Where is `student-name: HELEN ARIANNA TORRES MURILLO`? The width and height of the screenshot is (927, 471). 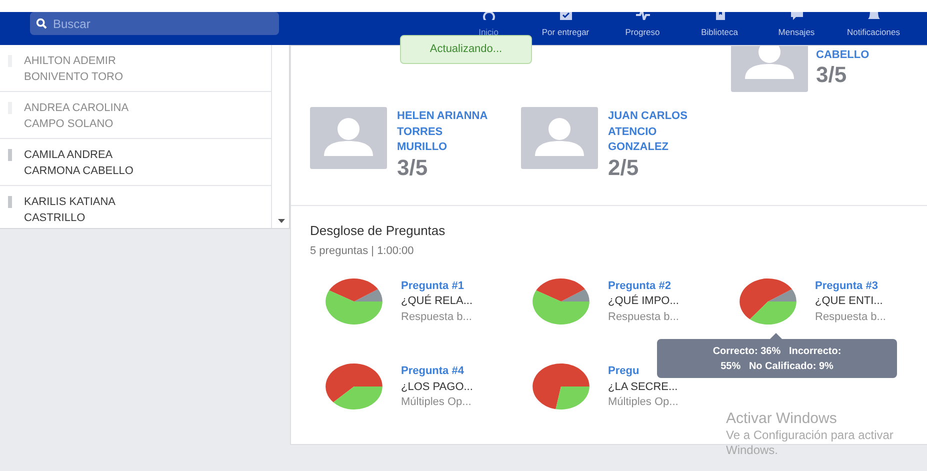 student-name: HELEN ARIANNA TORRES MURILLO is located at coordinates (442, 132).